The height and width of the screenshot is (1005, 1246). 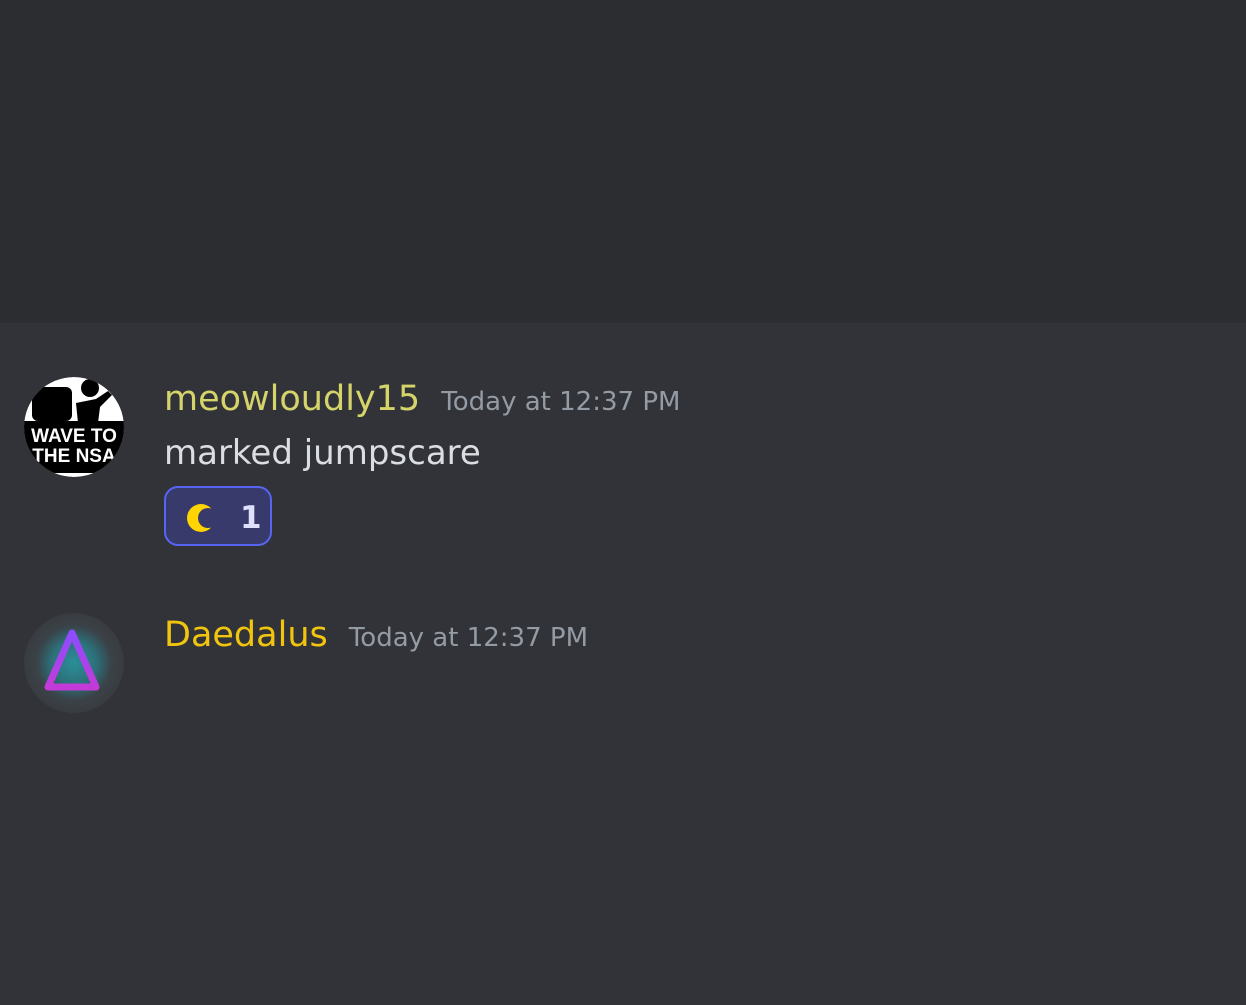 I want to click on user-avatar, so click(x=74, y=663).